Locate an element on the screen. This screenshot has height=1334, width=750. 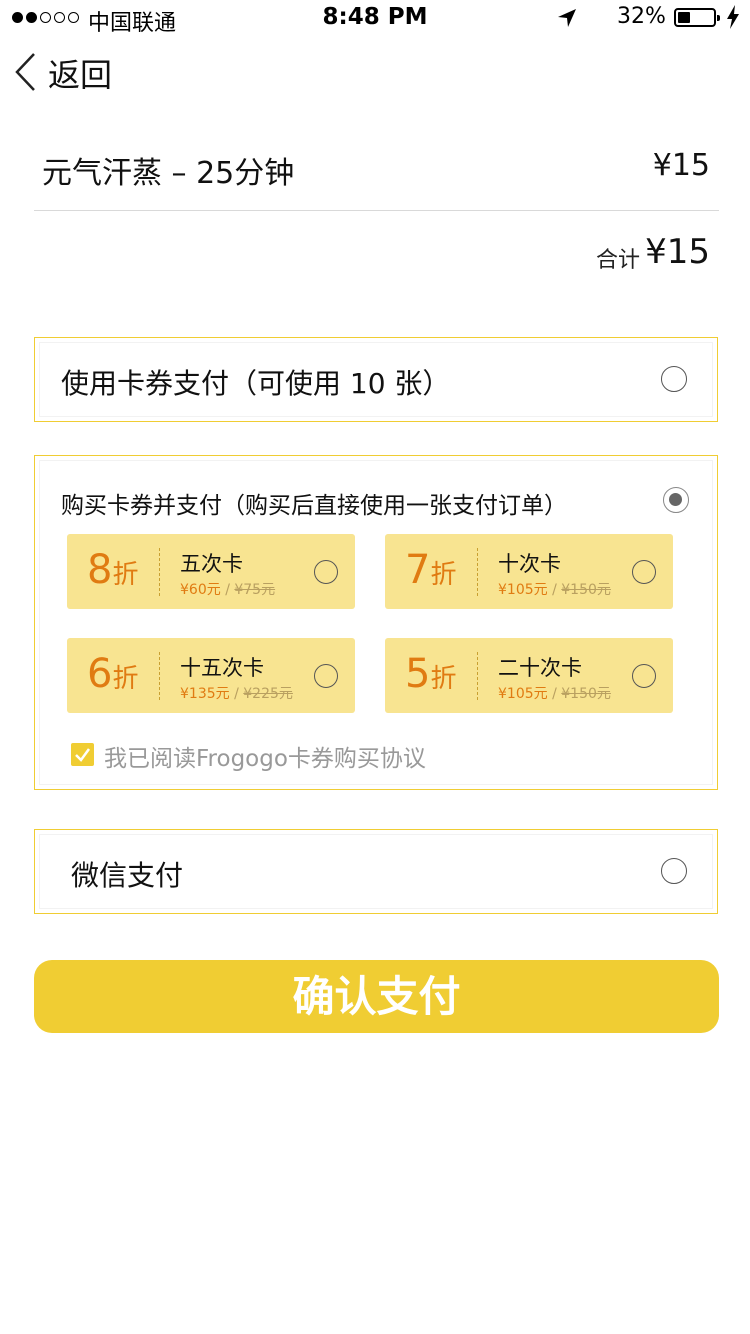
battery-icon is located at coordinates (697, 17).